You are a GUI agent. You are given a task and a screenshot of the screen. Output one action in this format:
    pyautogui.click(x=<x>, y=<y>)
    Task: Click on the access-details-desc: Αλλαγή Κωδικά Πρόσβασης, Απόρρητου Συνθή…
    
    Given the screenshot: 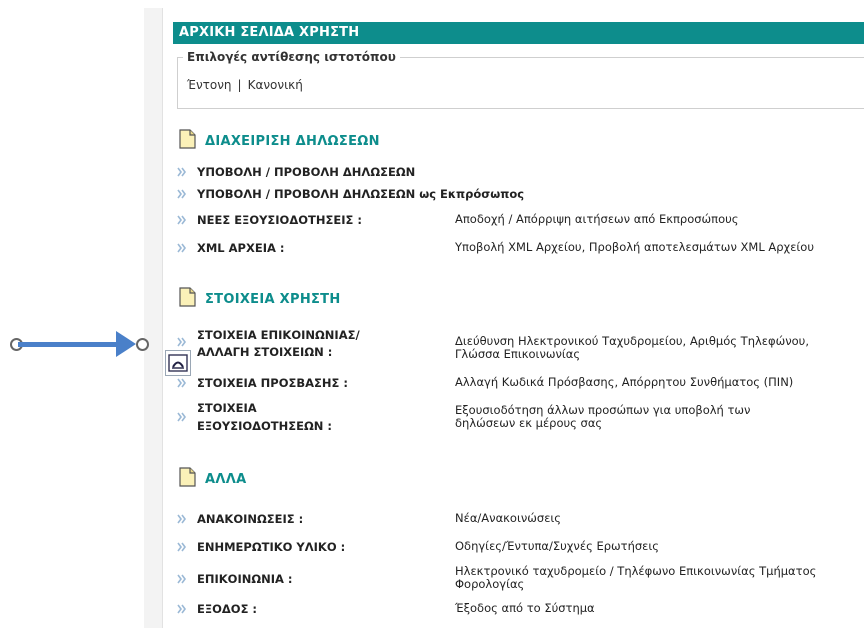 What is the action you would take?
    pyautogui.click(x=624, y=382)
    